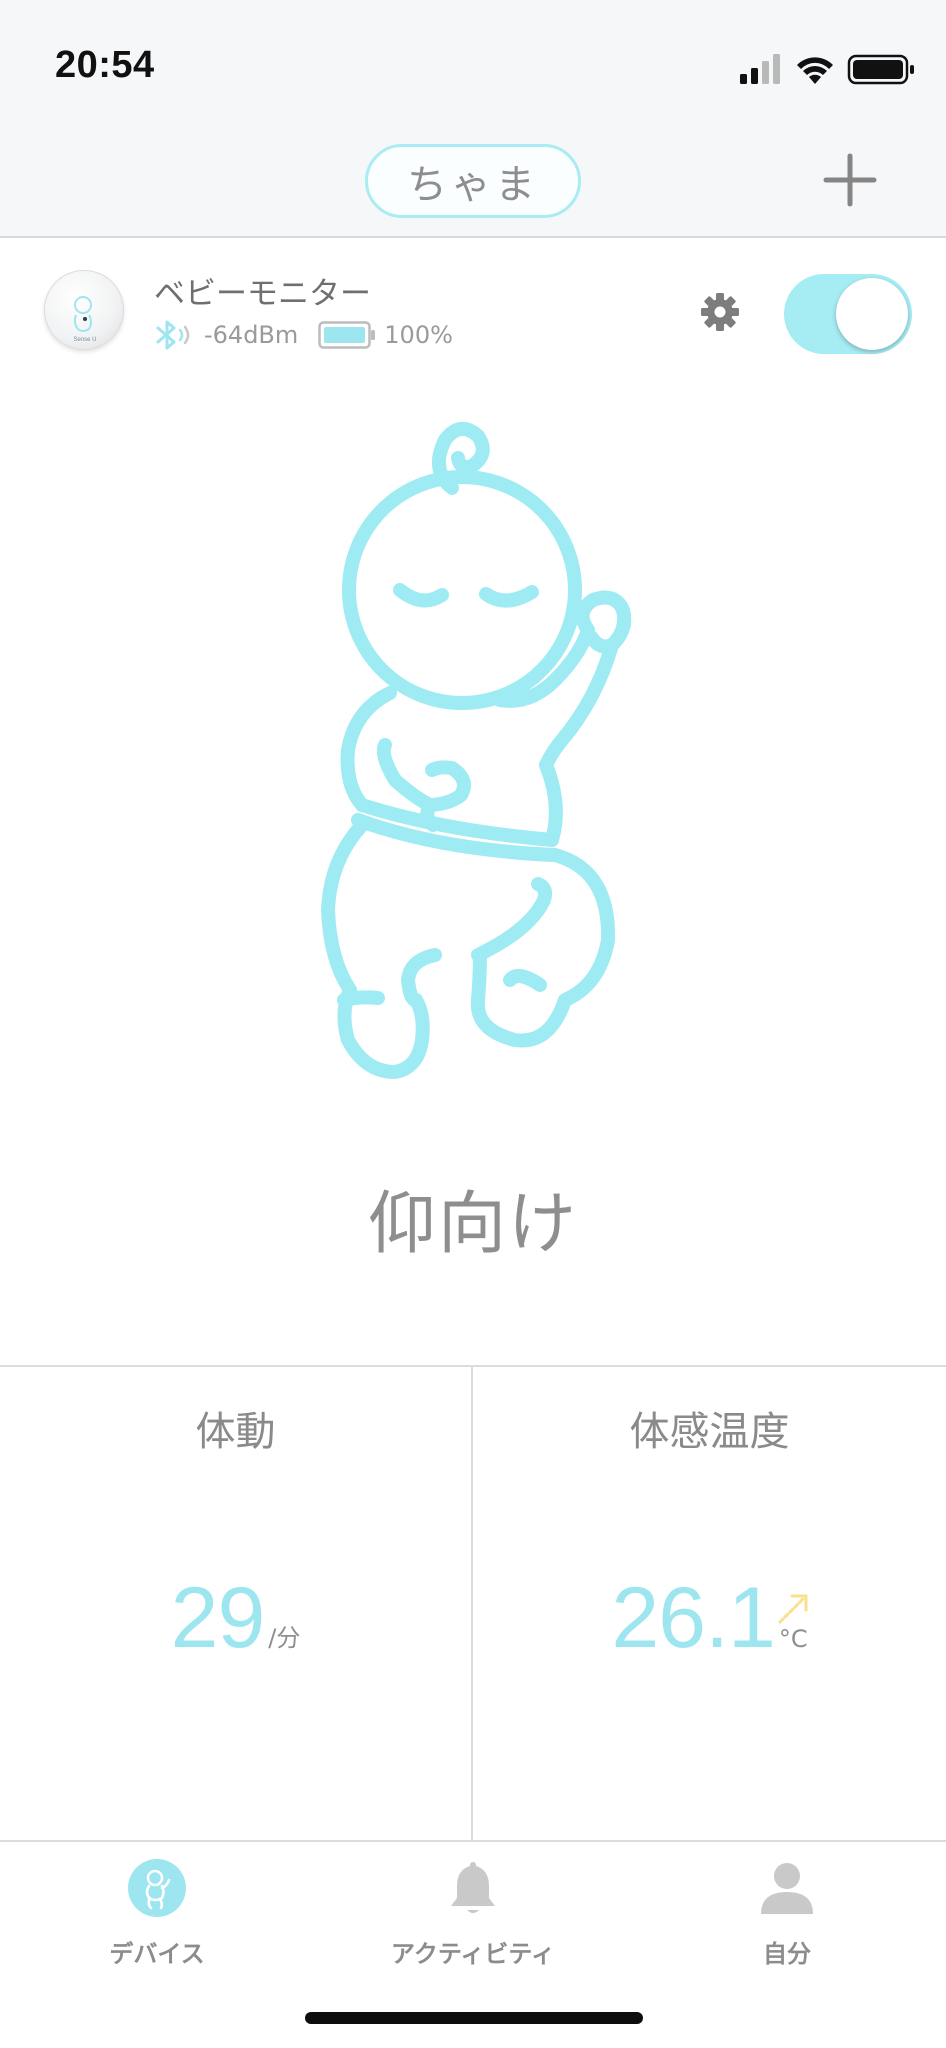 This screenshot has width=946, height=2048. What do you see at coordinates (872, 314) in the screenshot?
I see `toggle-knob` at bounding box center [872, 314].